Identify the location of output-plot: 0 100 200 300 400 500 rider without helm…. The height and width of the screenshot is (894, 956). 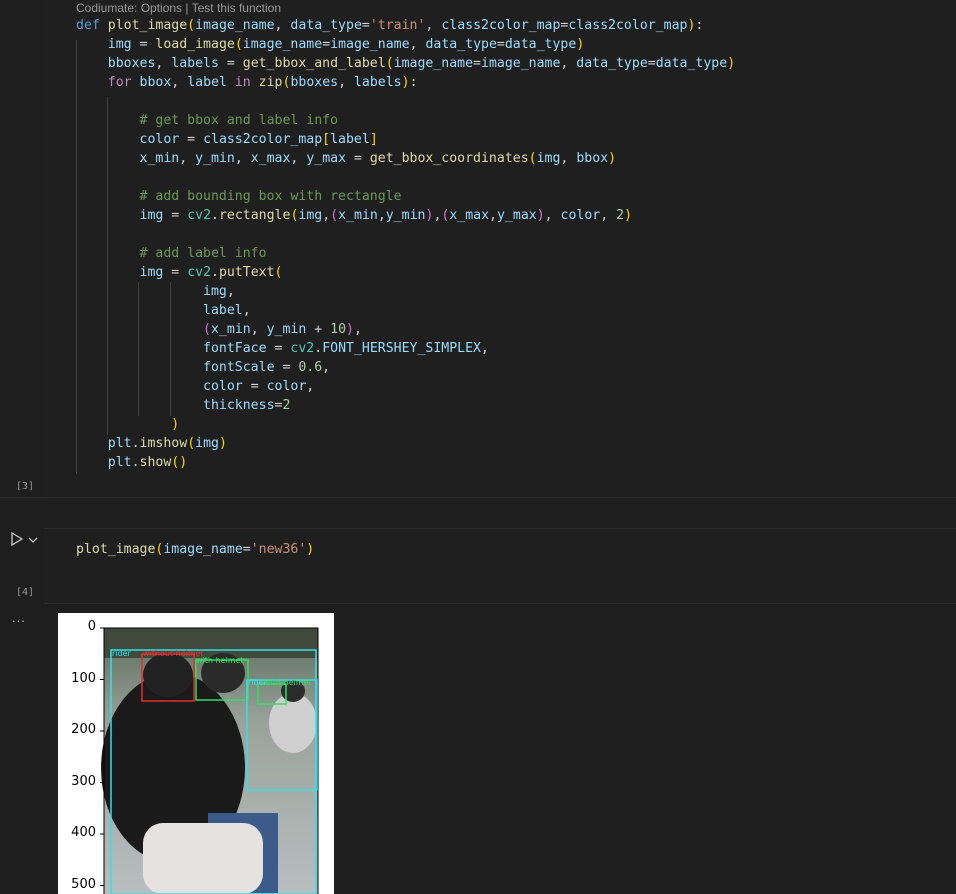
(196, 753).